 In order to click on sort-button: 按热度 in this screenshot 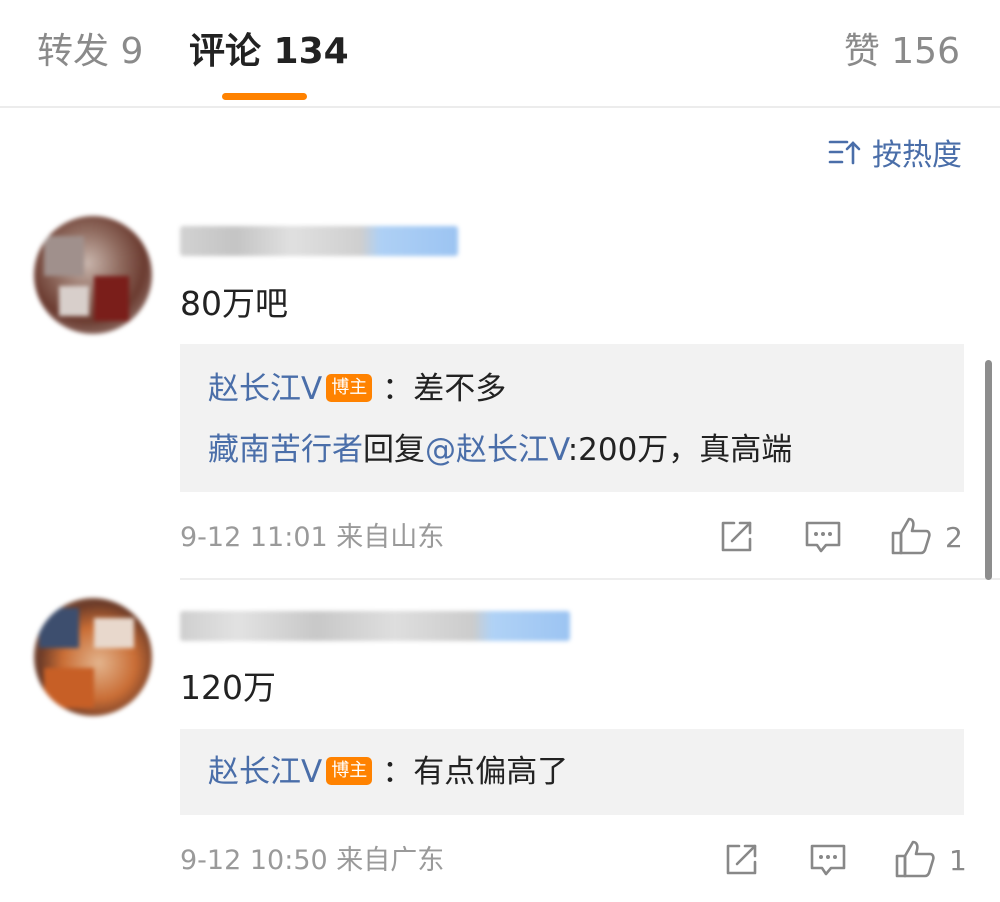, I will do `click(895, 152)`.